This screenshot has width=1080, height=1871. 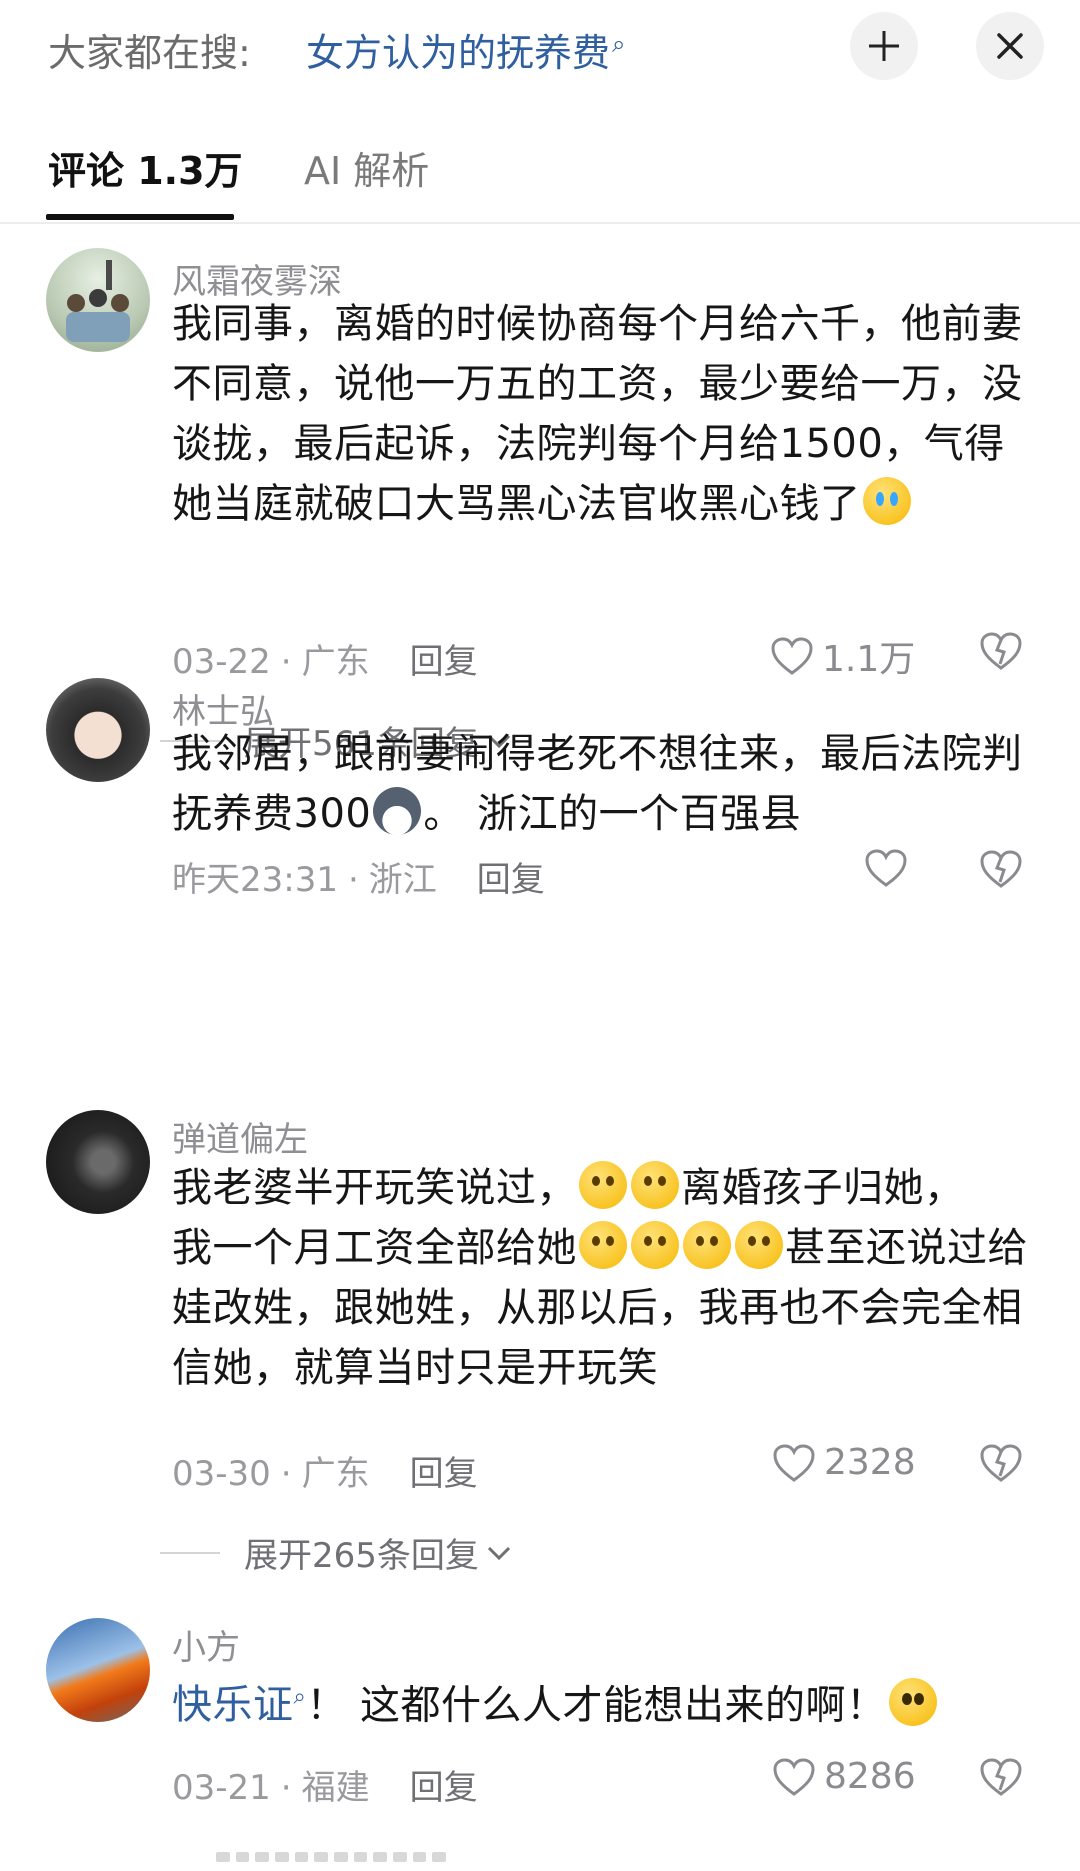 What do you see at coordinates (255, 880) in the screenshot?
I see `comment-date: 昨天23:31` at bounding box center [255, 880].